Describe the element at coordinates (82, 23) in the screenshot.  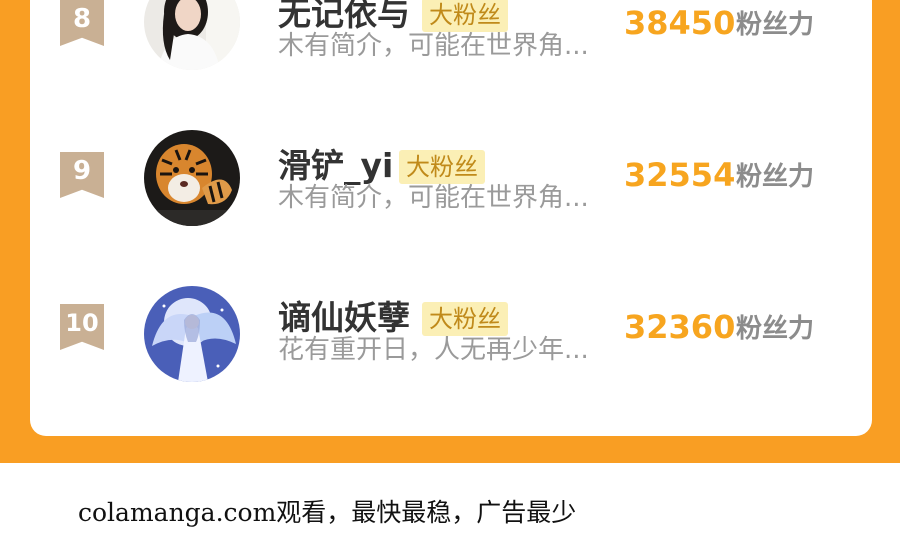
I see `rank-badge: 8` at that location.